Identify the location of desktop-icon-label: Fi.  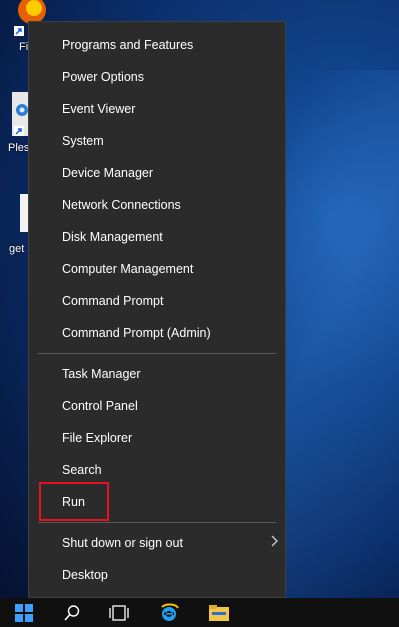
(24, 47).